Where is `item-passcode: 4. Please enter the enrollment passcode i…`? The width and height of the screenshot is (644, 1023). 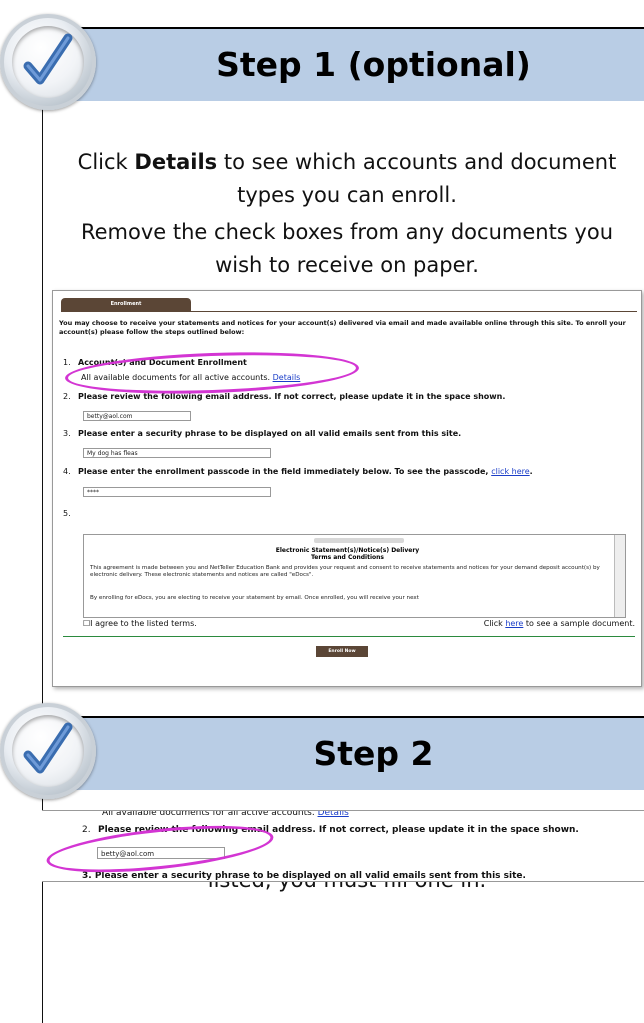
item-passcode: 4. Please enter the enrollment passcode i… is located at coordinates (298, 471).